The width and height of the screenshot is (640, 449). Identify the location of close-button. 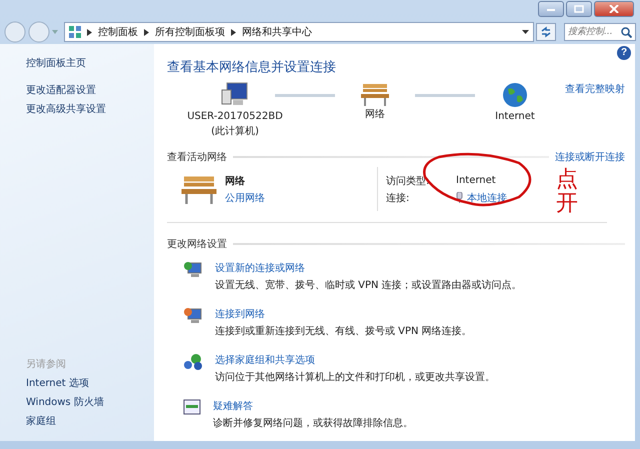
(614, 9).